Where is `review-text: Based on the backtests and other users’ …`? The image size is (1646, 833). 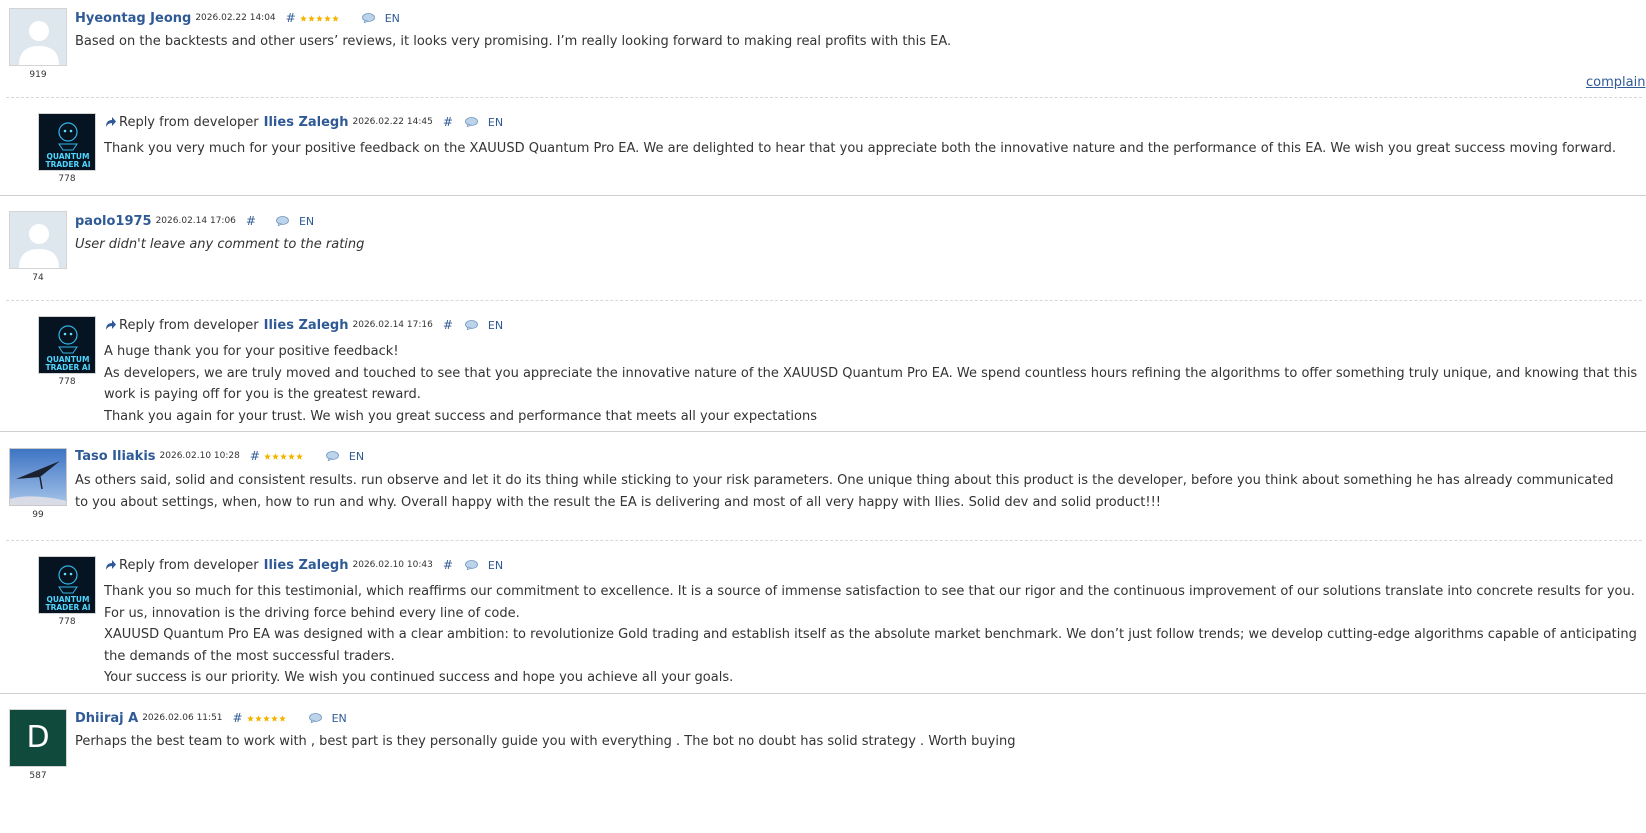 review-text: Based on the backtests and other users’ … is located at coordinates (845, 42).